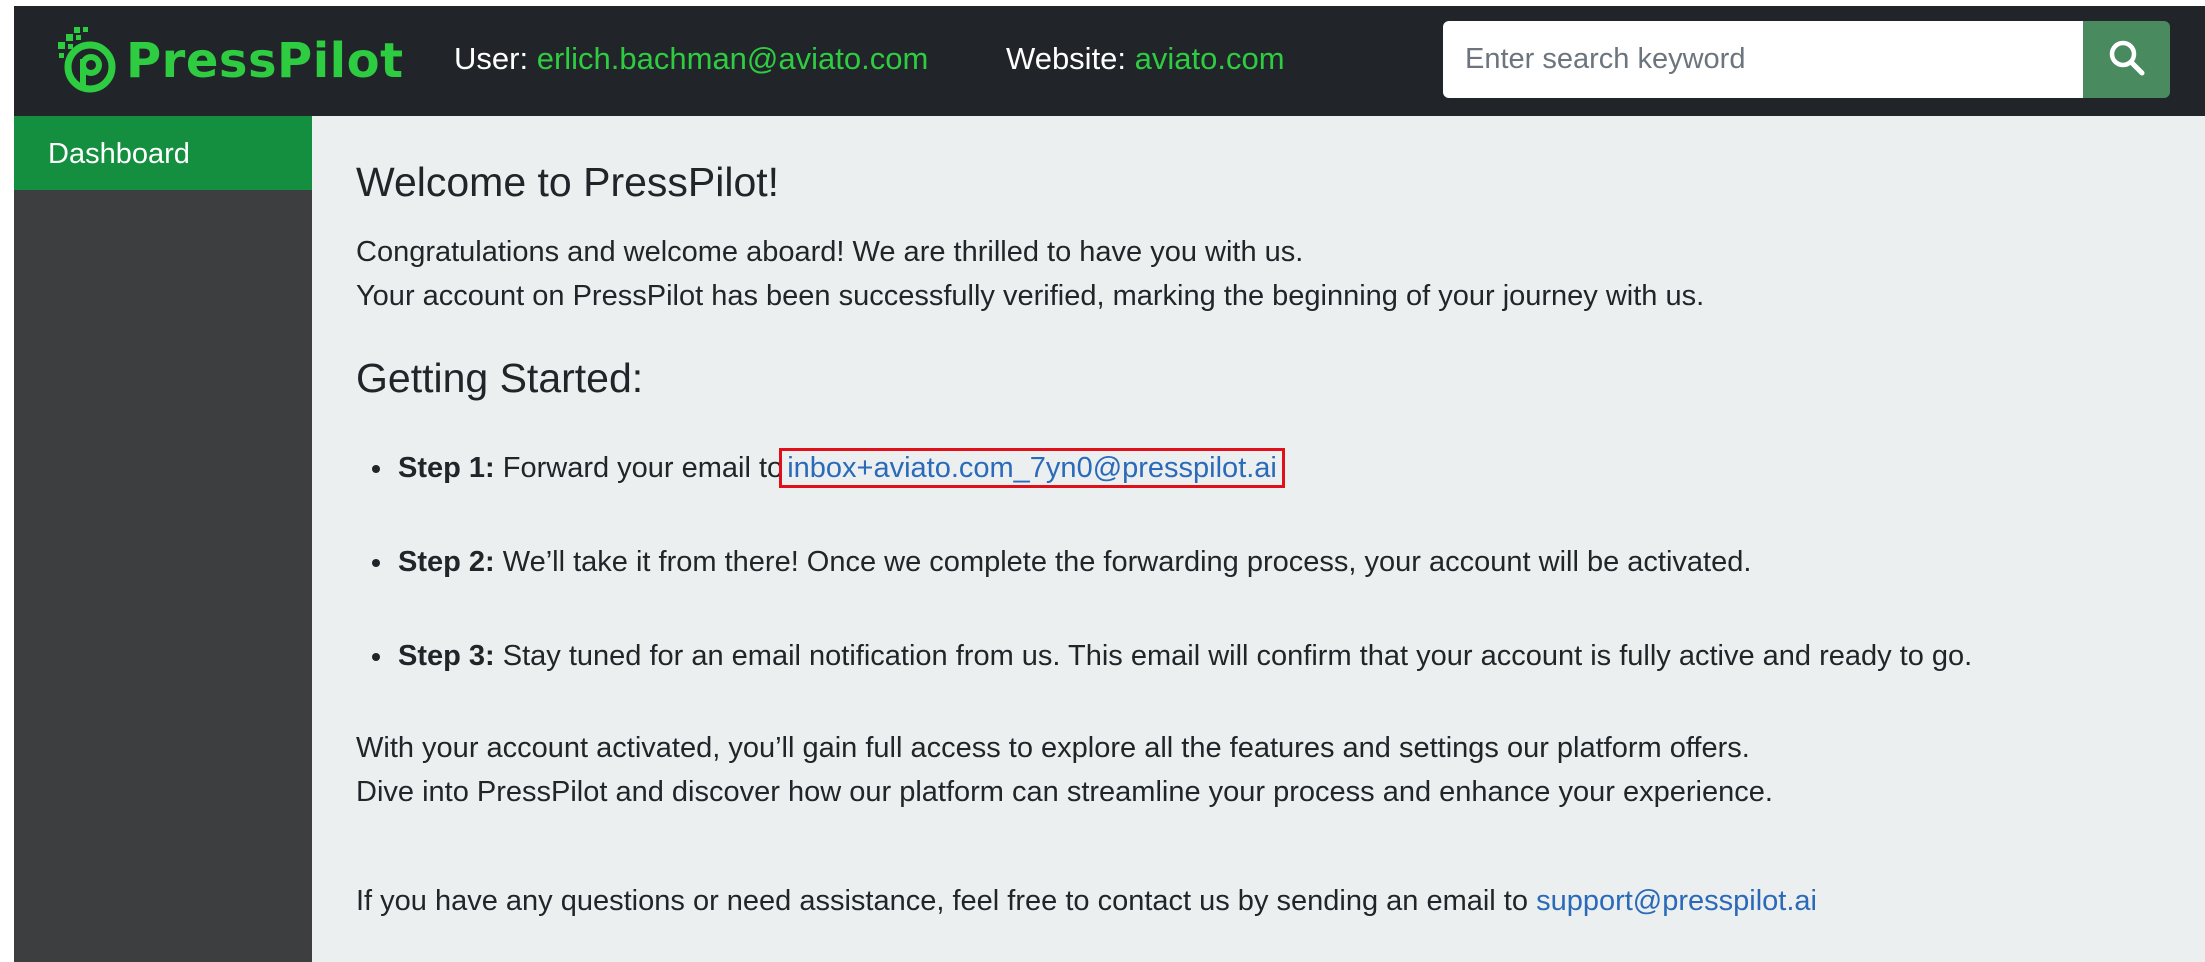  I want to click on current-user: User: erlich.bachman@aviato.com, so click(691, 58).